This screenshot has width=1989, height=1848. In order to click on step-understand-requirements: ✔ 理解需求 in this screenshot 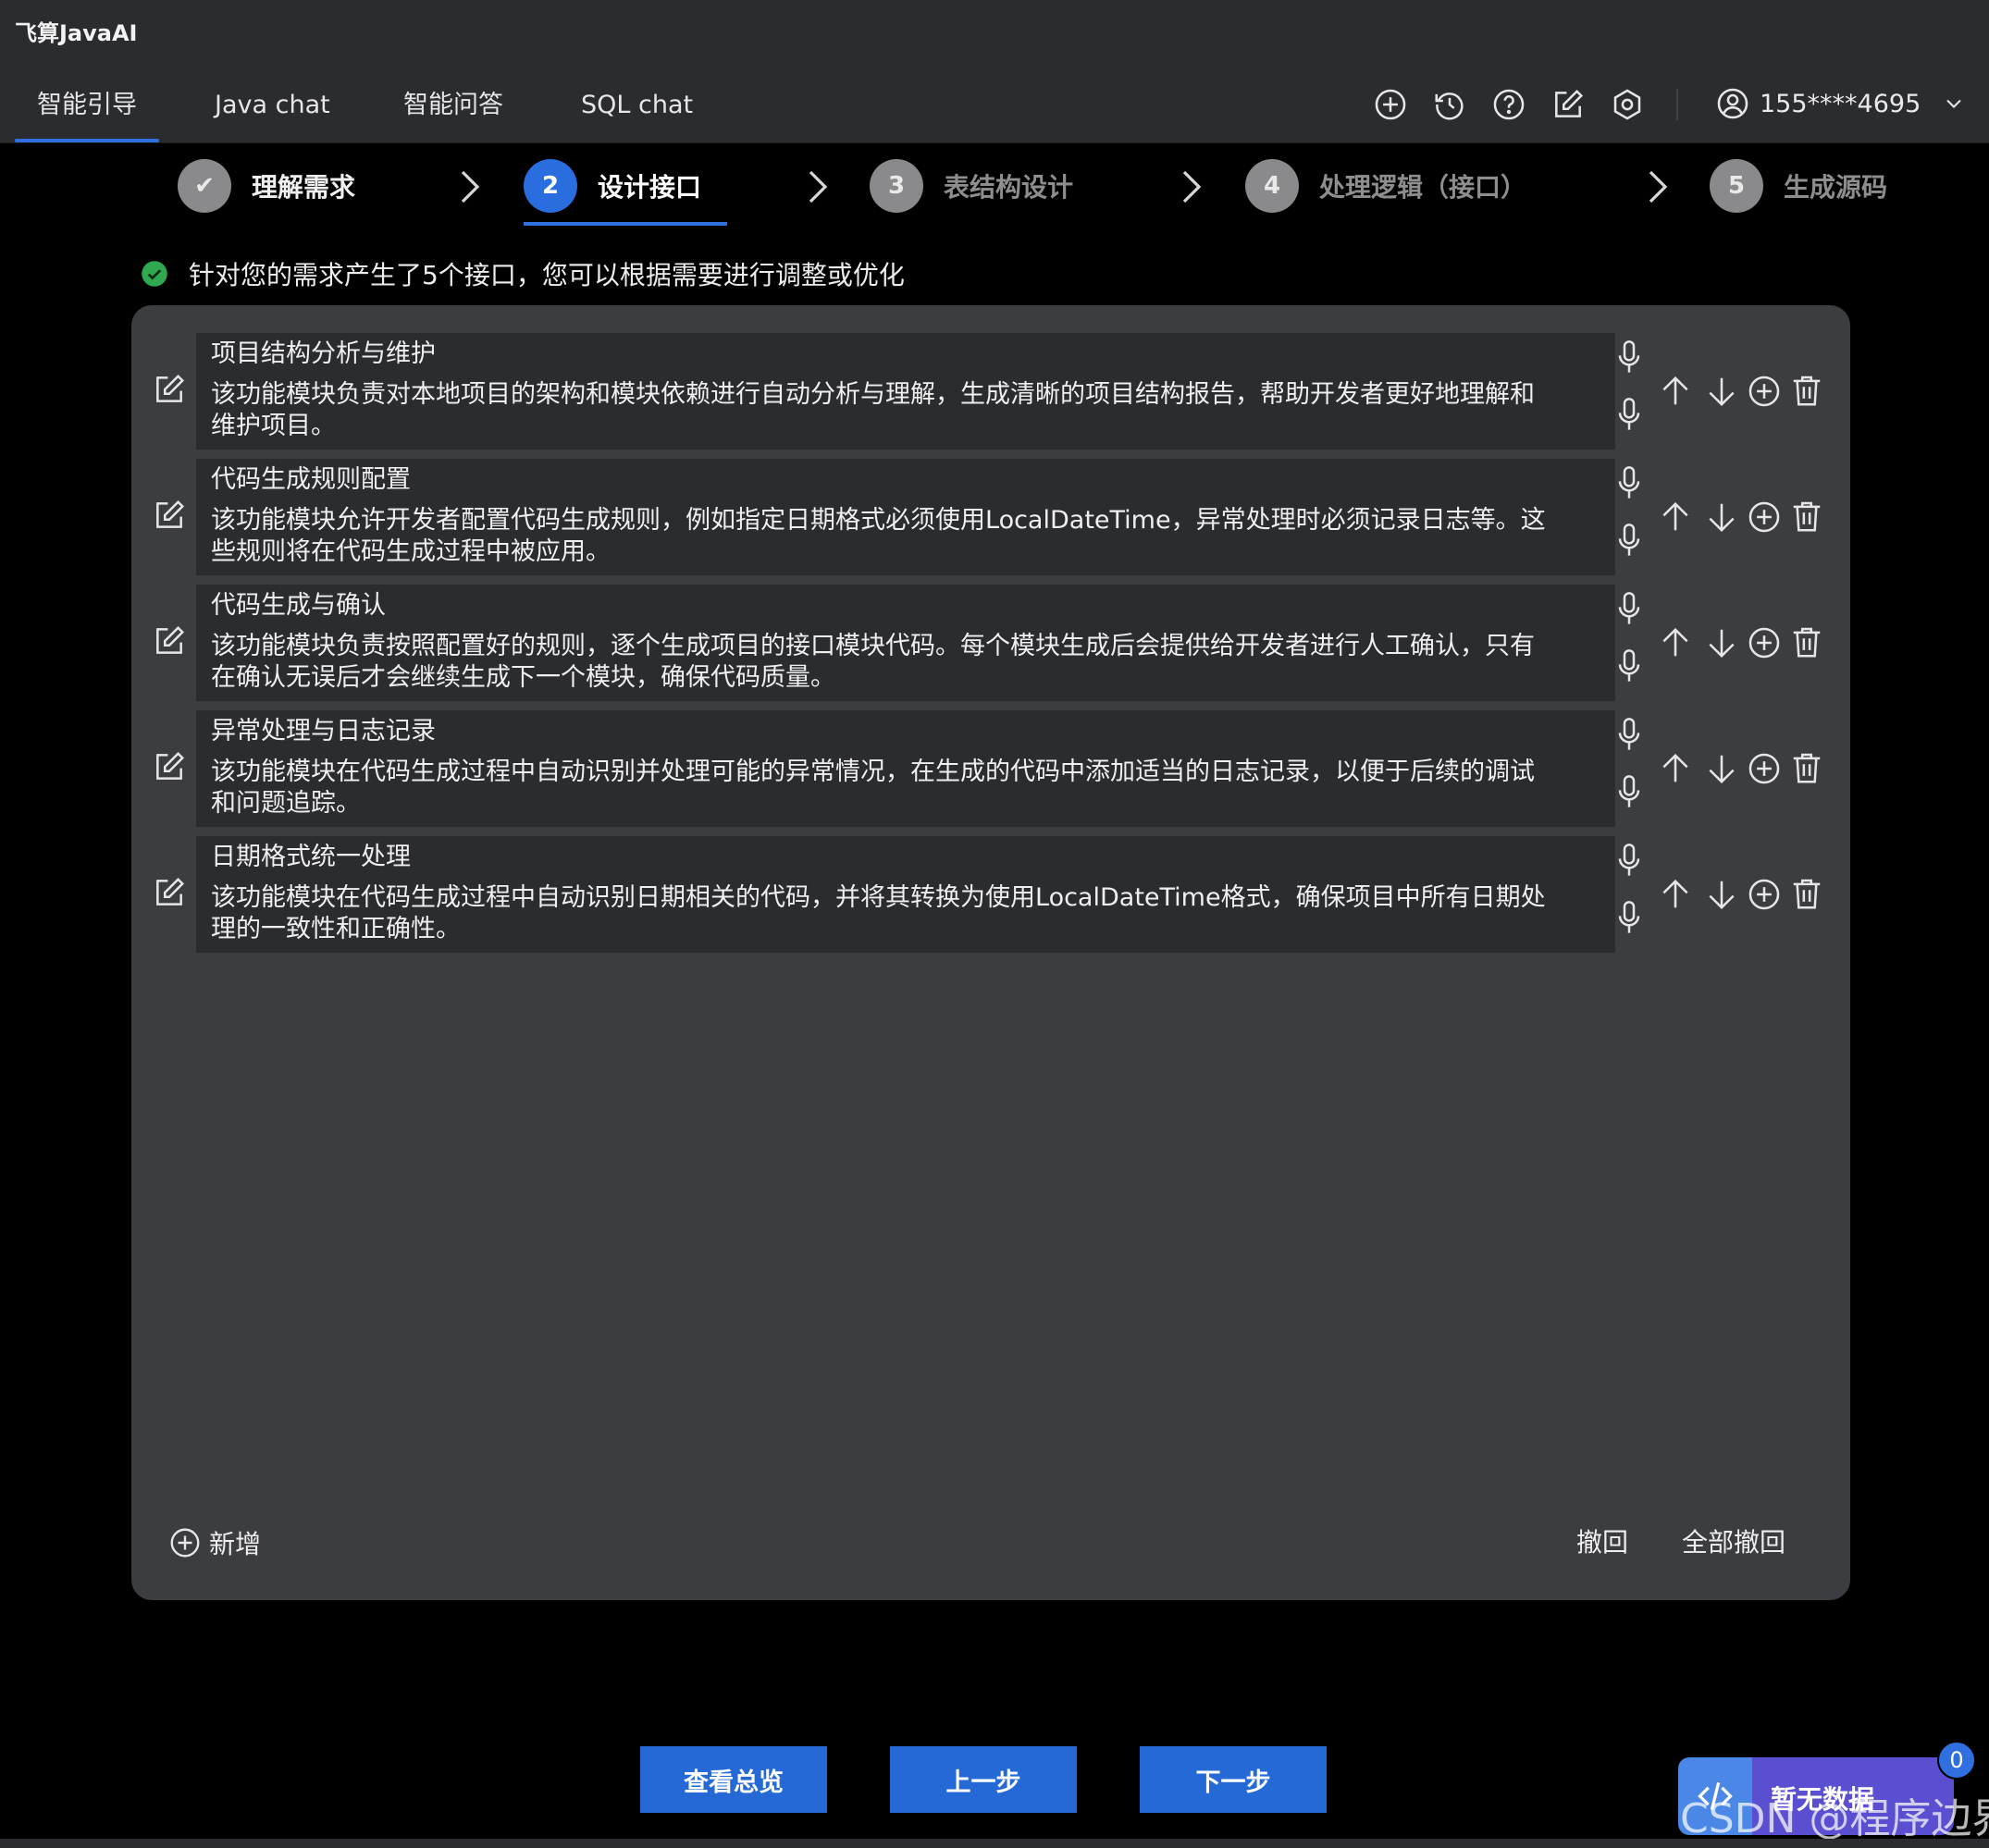, I will do `click(266, 186)`.